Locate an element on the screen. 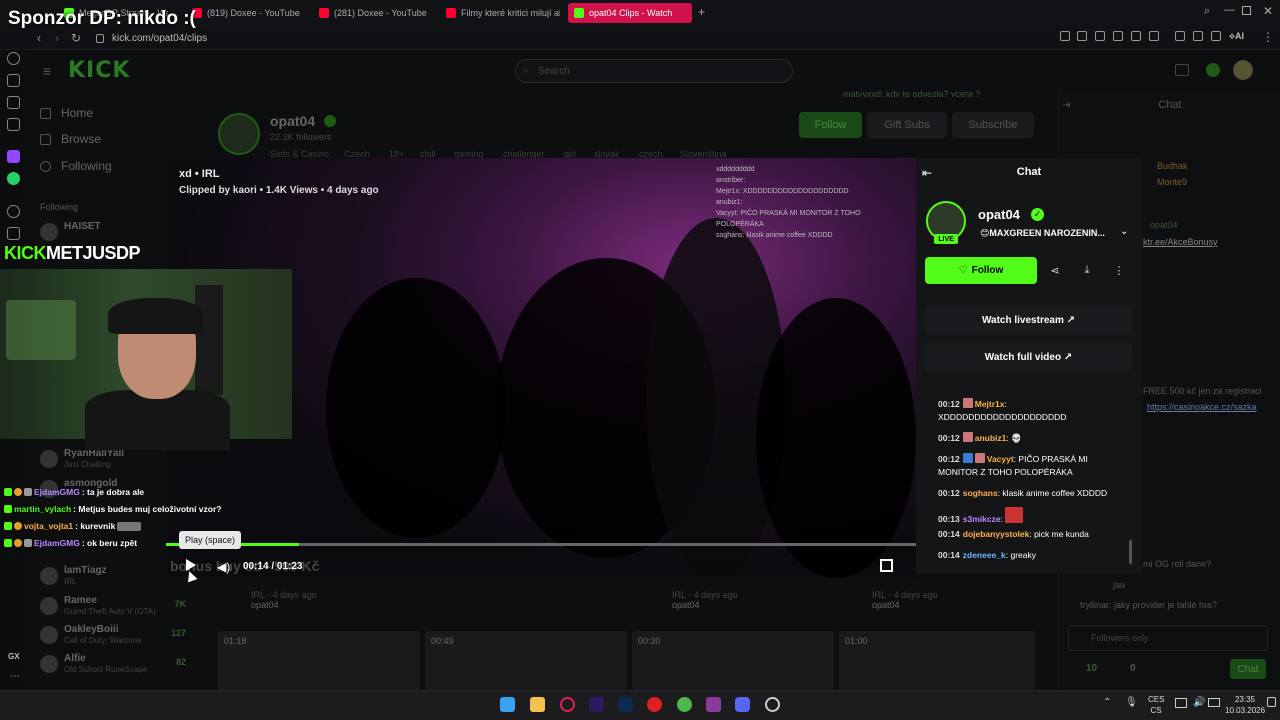  history-icon is located at coordinates (13, 211).